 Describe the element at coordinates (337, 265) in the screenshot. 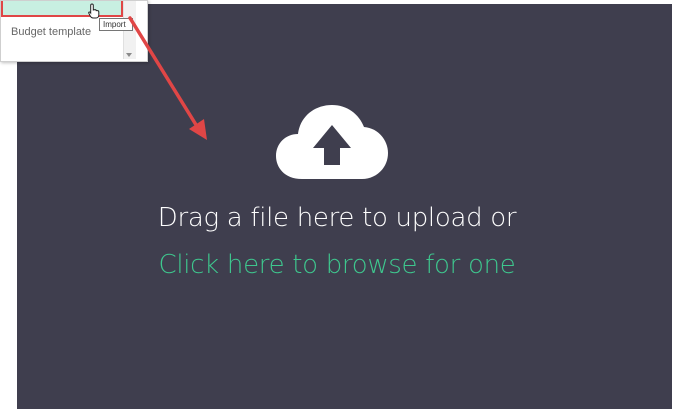

I see `browse-files-link: Click here to browse for one` at that location.